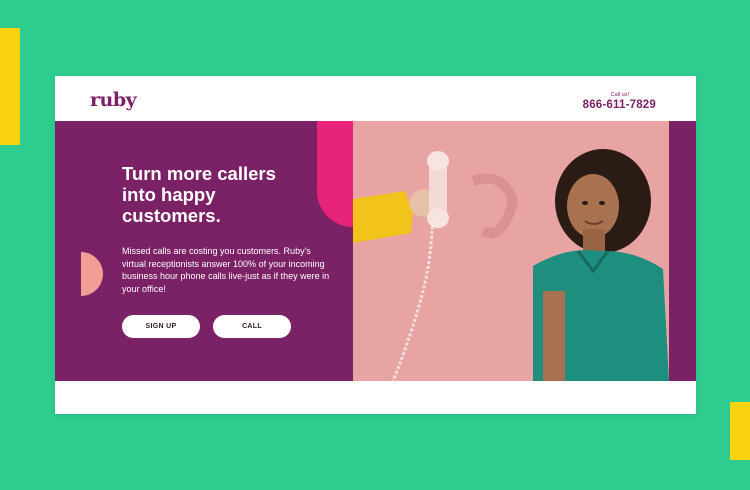  What do you see at coordinates (375, 98) in the screenshot?
I see `site-header: ruby Call us! 866-611-7829` at bounding box center [375, 98].